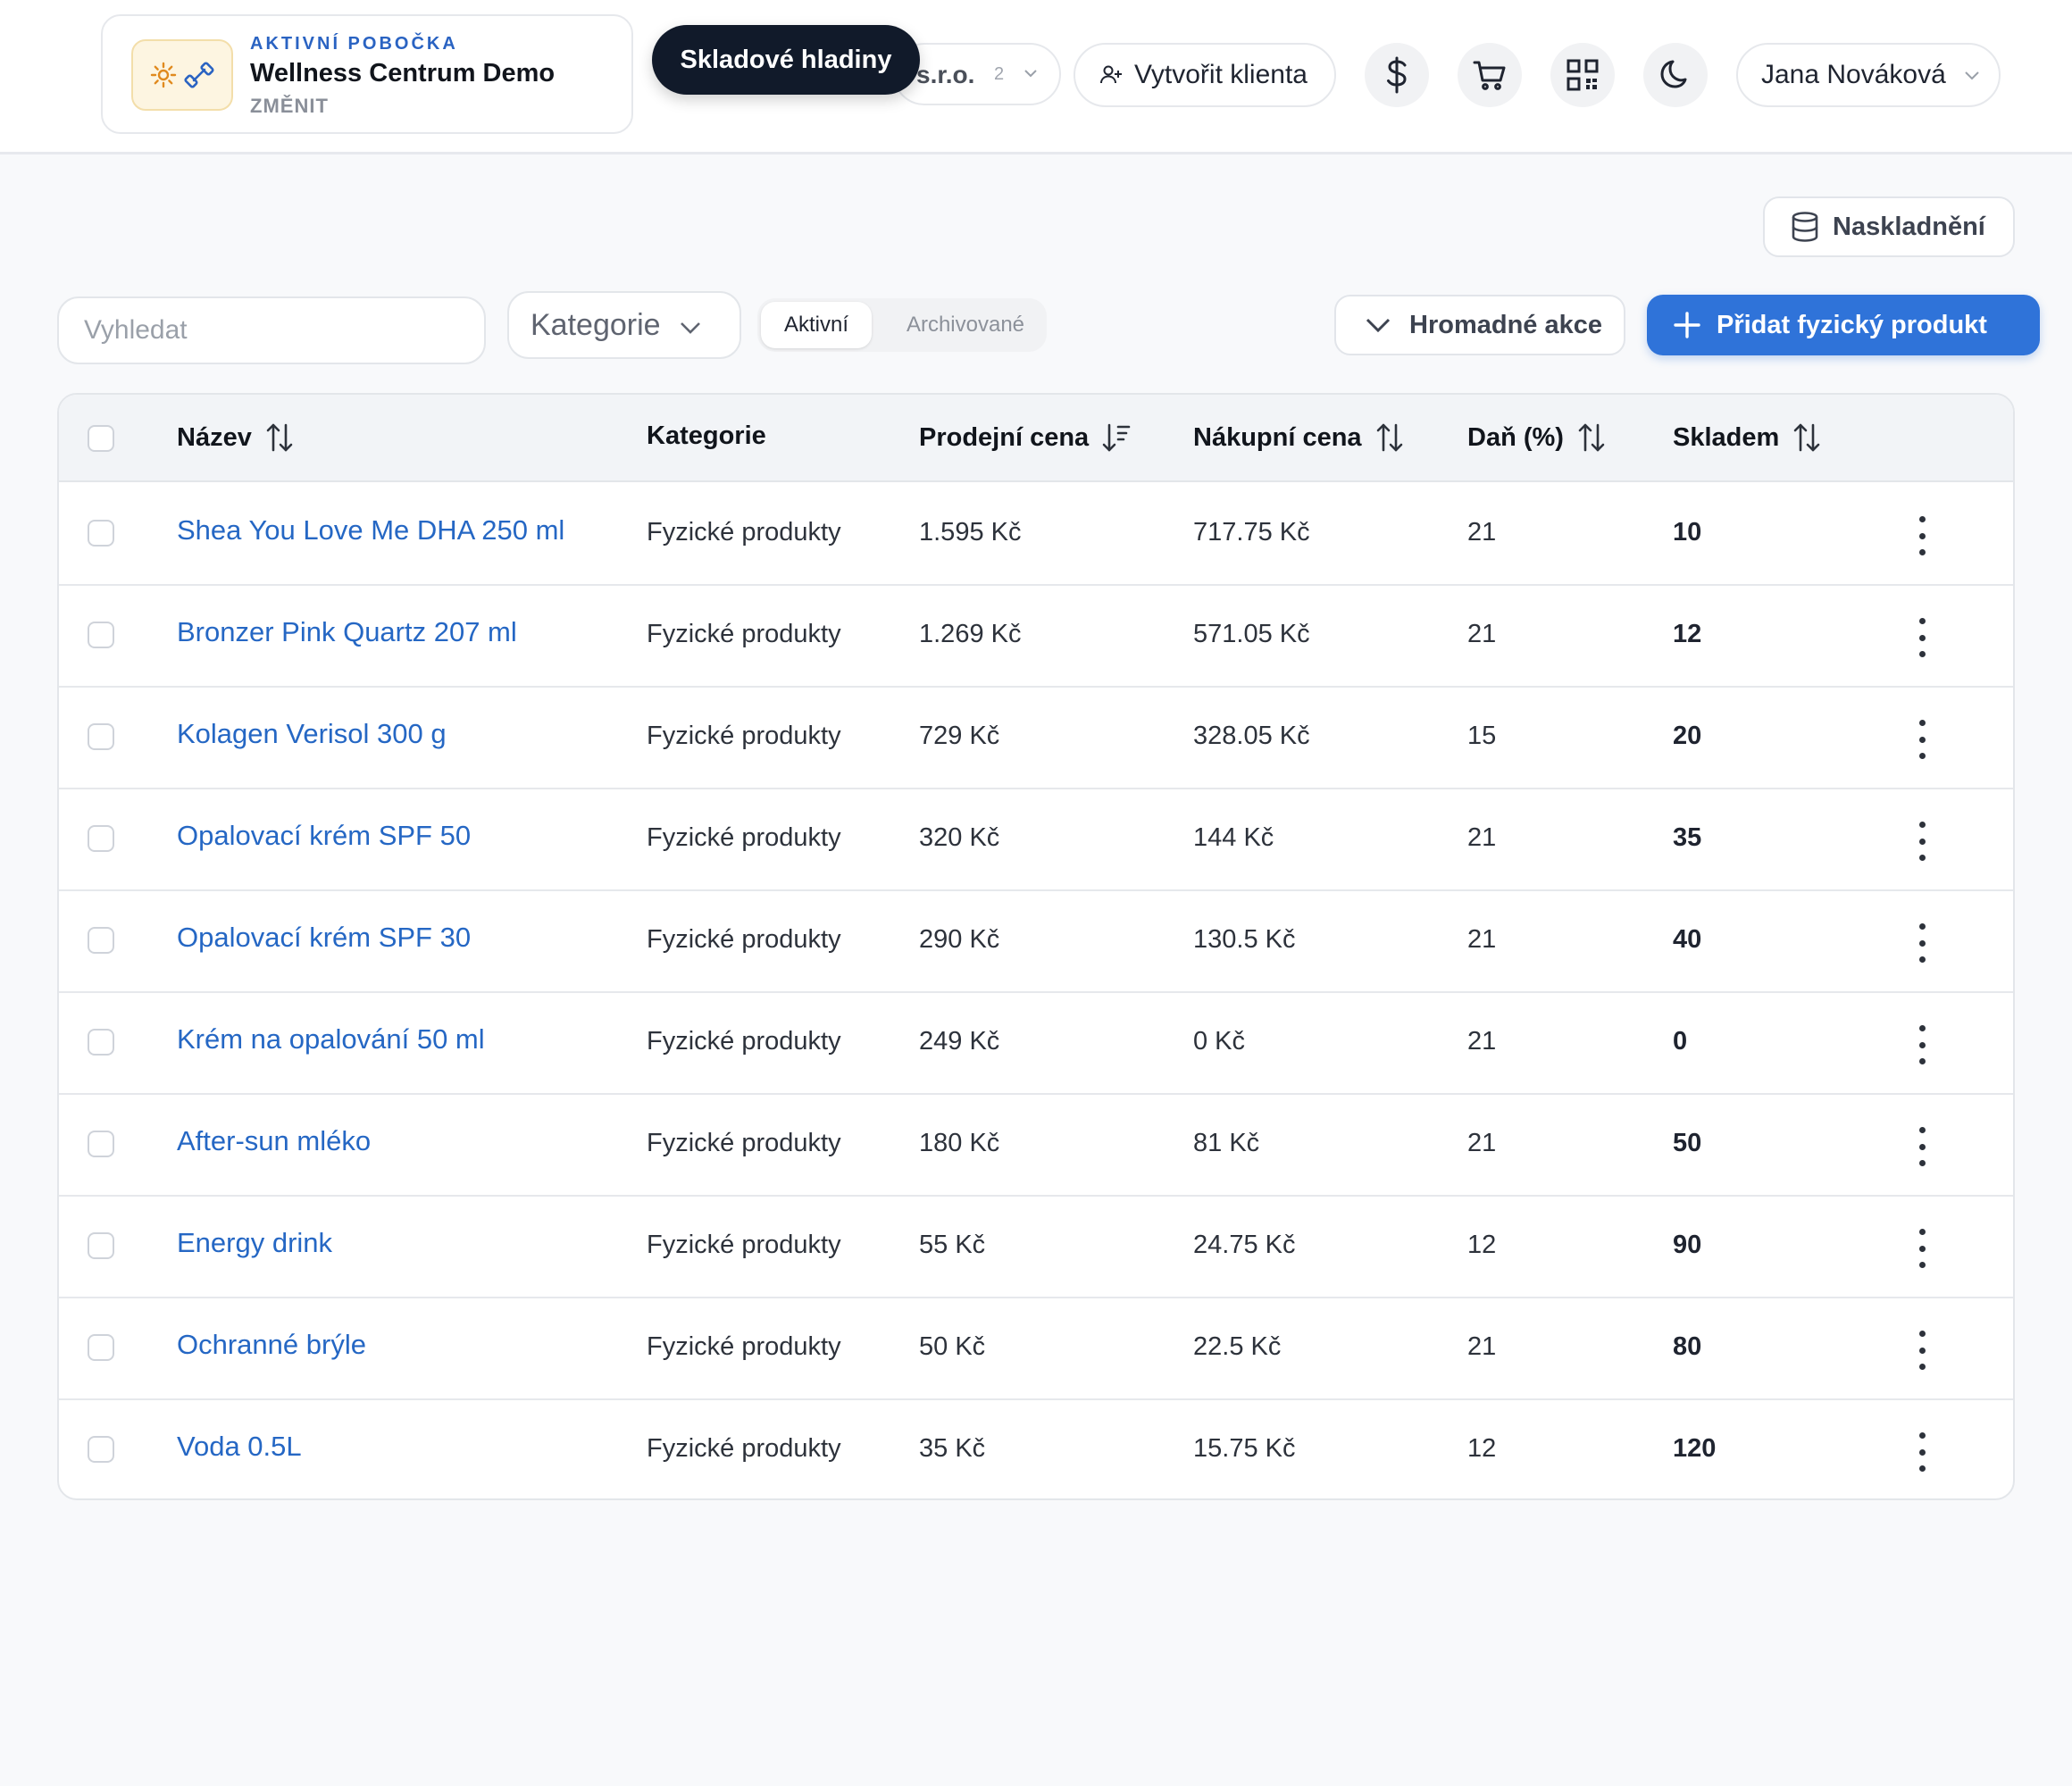  What do you see at coordinates (1695, 1448) in the screenshot?
I see `product-stock: 120` at bounding box center [1695, 1448].